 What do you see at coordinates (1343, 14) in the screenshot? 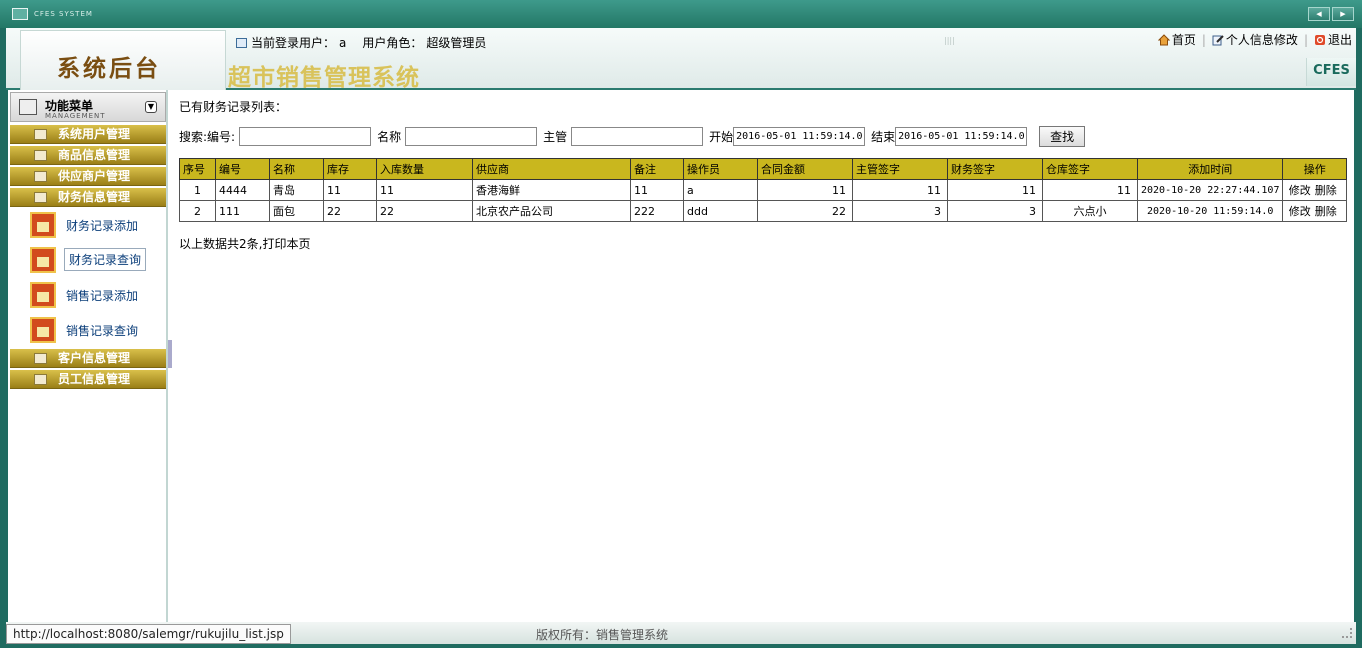
I see `forward-button: ▶` at bounding box center [1343, 14].